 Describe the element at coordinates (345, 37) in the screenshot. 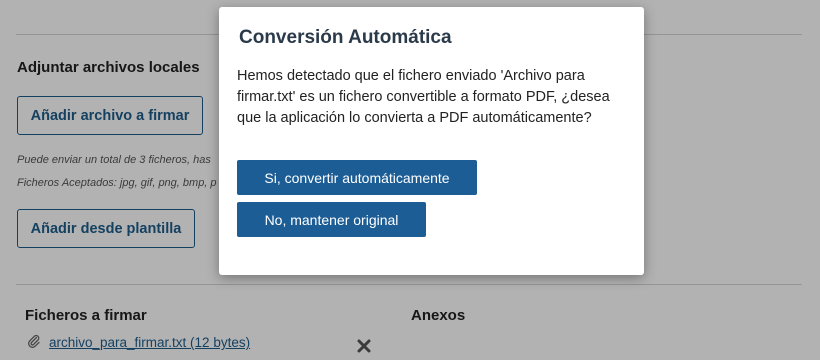

I see `dialog-title: Conversión Automática` at that location.